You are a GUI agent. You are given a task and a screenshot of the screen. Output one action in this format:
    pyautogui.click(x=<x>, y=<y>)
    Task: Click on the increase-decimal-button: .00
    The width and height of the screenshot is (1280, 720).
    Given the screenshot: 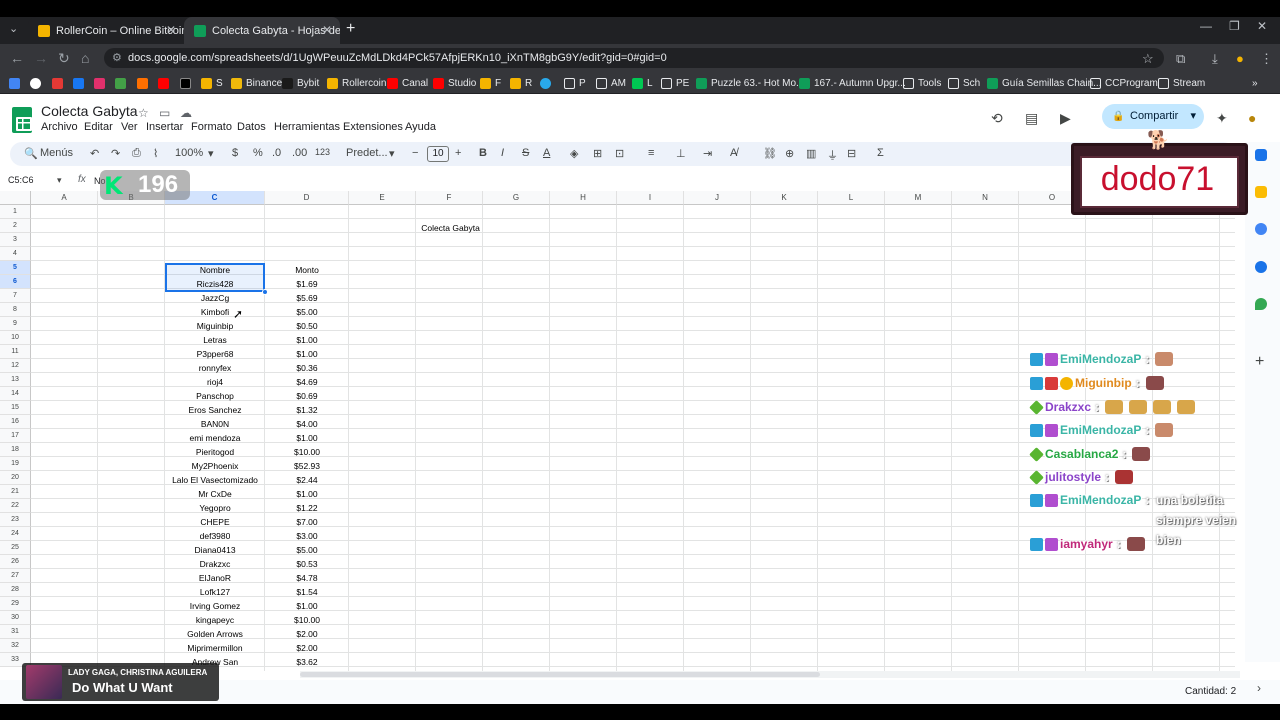 What is the action you would take?
    pyautogui.click(x=299, y=153)
    